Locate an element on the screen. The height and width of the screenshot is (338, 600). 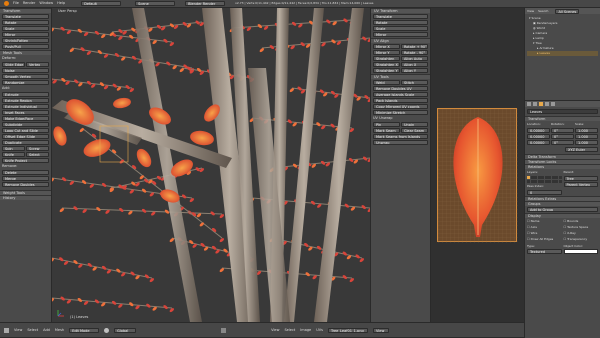
uv-menu-view: View is located at coordinates (275, 330).